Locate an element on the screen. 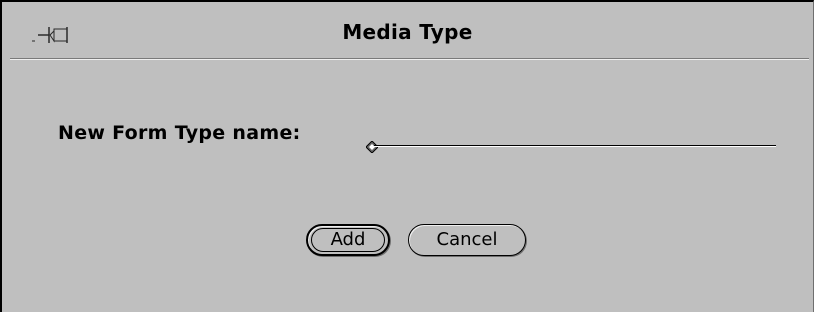  cancel-button-label: Cancel is located at coordinates (467, 239).